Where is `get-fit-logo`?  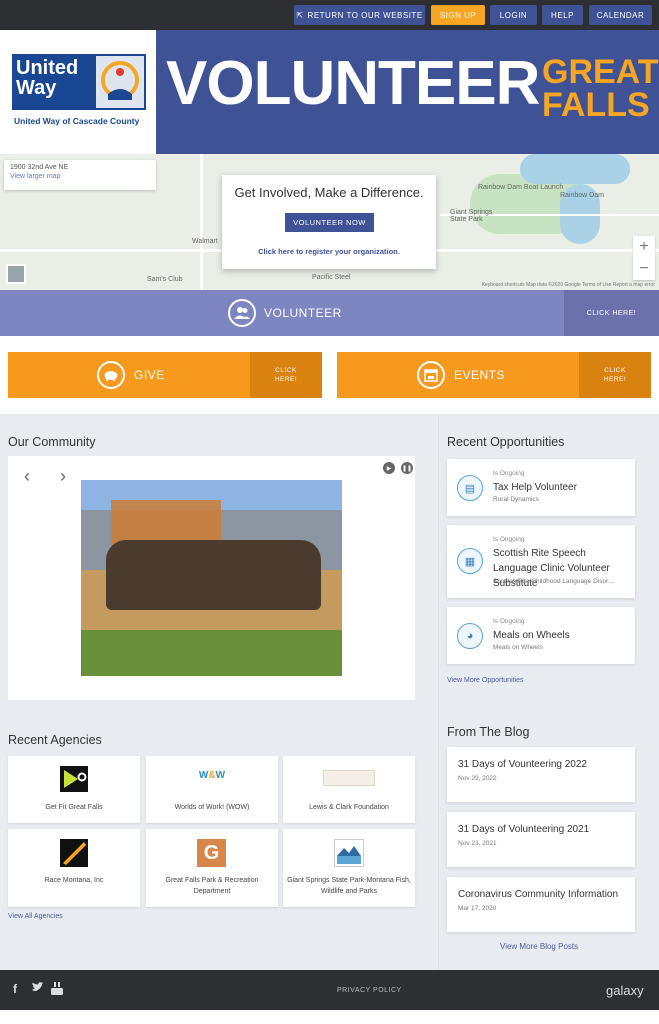
get-fit-logo is located at coordinates (74, 779).